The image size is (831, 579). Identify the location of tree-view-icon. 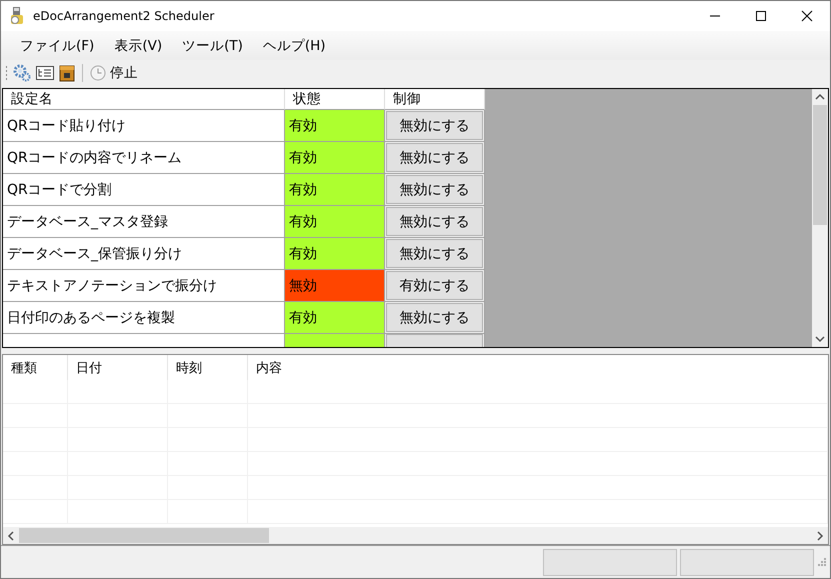
(45, 73).